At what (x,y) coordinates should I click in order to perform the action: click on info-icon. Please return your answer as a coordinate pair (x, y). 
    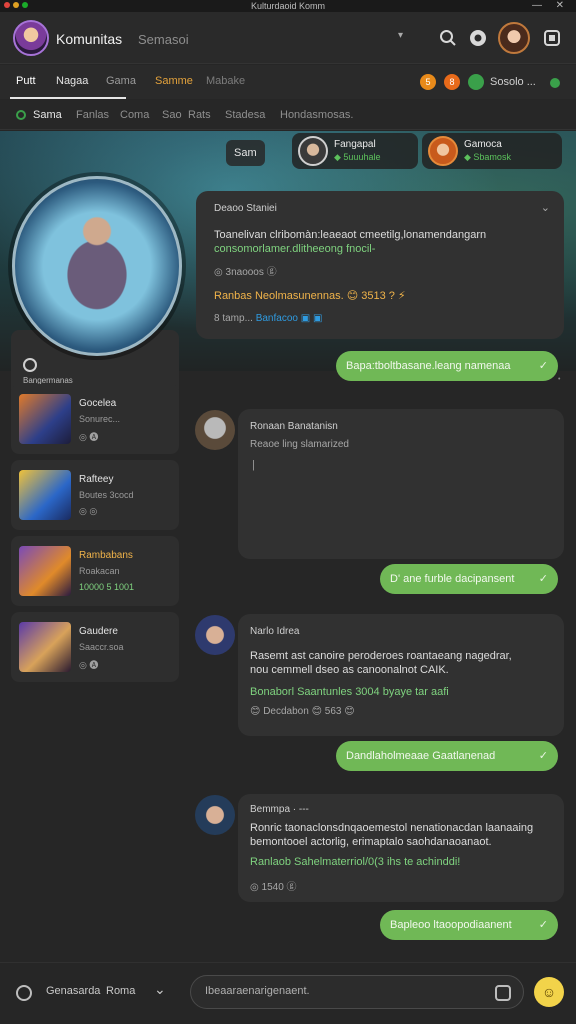
    Looking at the image, I should click on (30, 365).